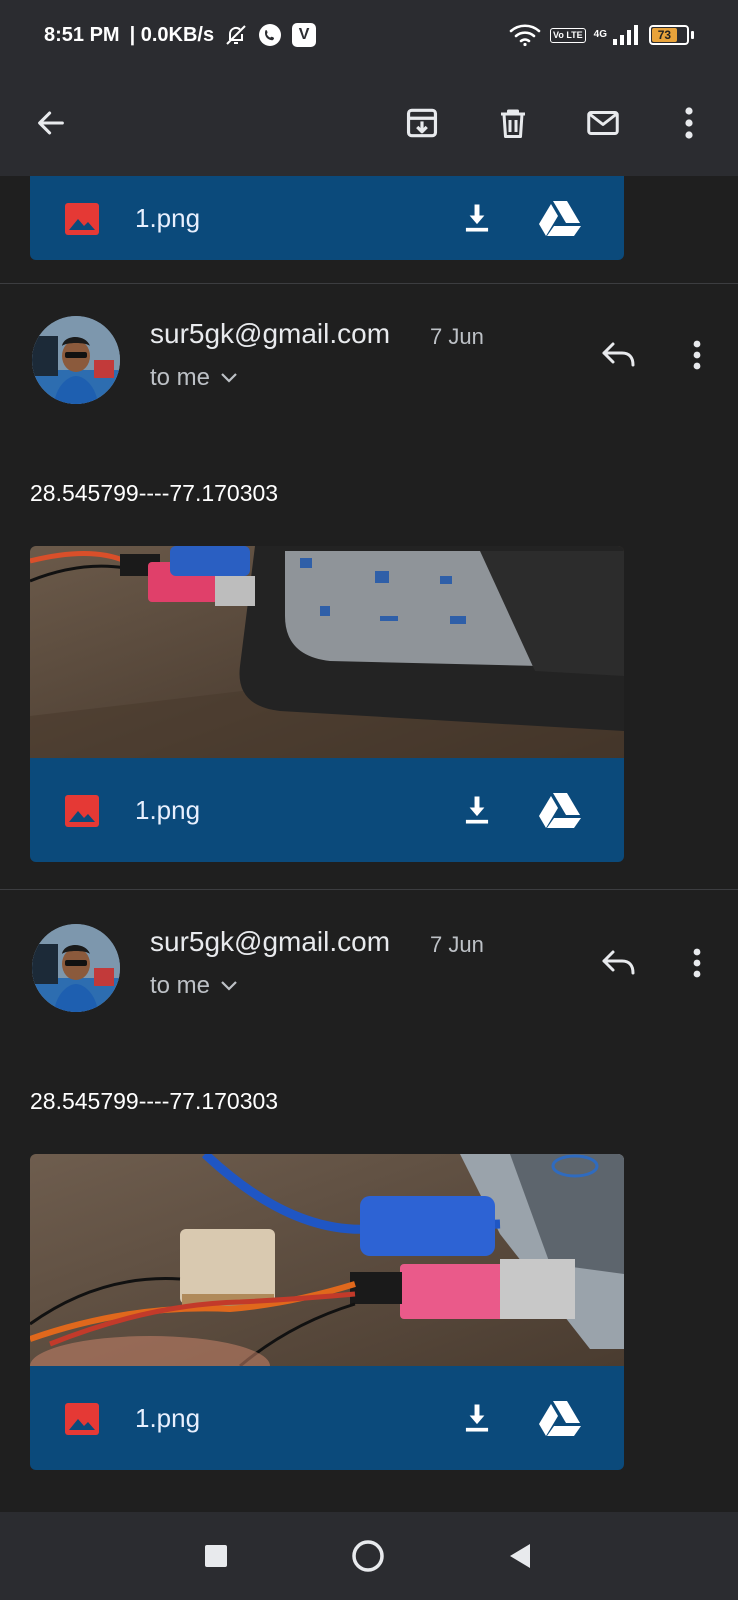  I want to click on recents-button, so click(216, 1556).